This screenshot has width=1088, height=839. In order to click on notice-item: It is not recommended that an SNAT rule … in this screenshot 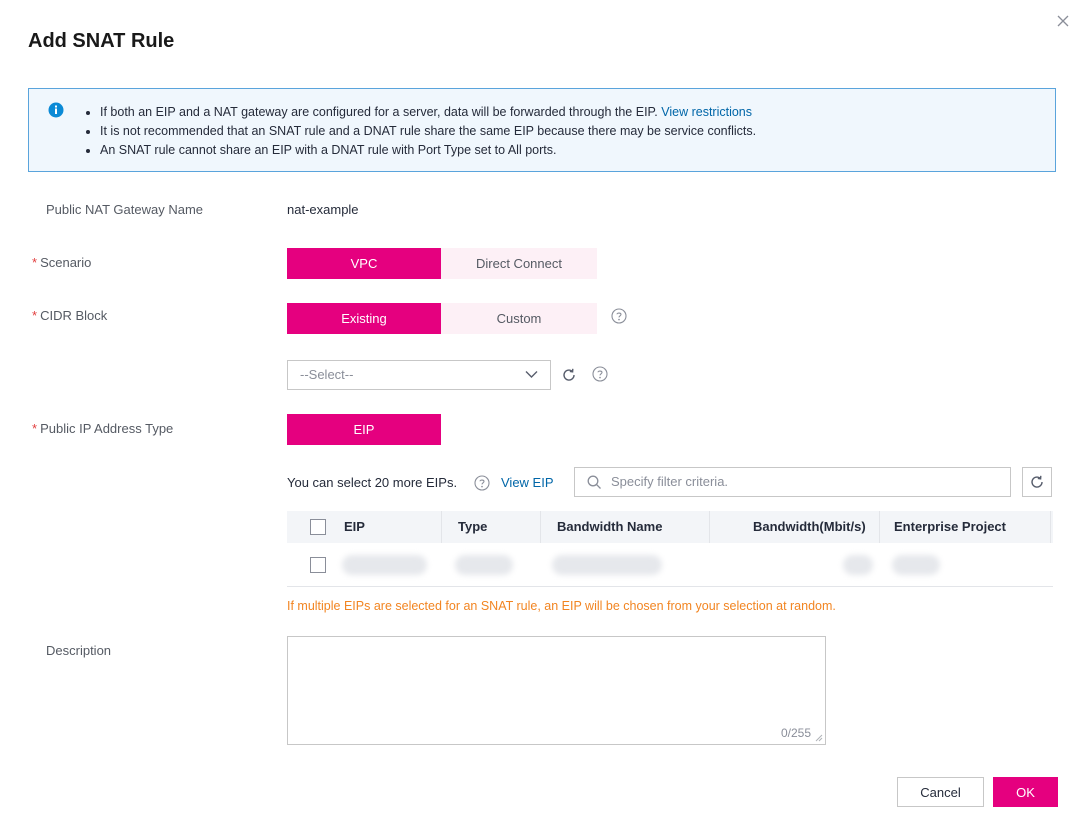, I will do `click(428, 131)`.